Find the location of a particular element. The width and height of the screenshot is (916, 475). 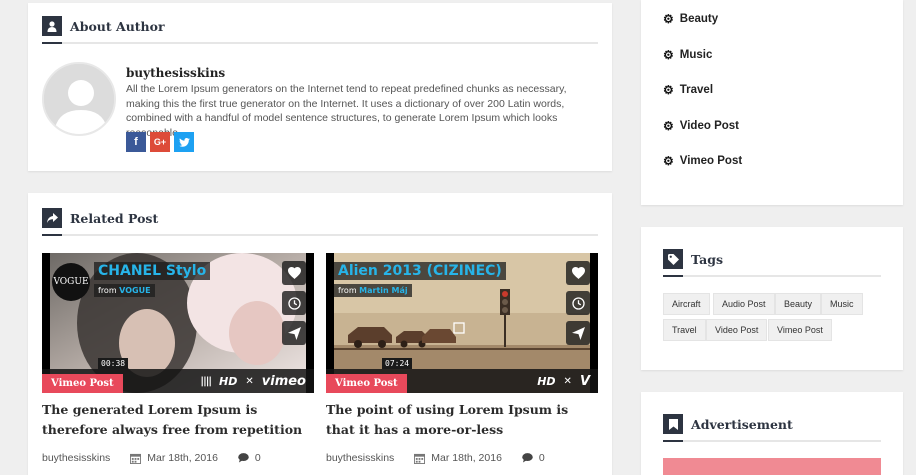

post-date-2: Mar 18th, 2016 is located at coordinates (466, 458).